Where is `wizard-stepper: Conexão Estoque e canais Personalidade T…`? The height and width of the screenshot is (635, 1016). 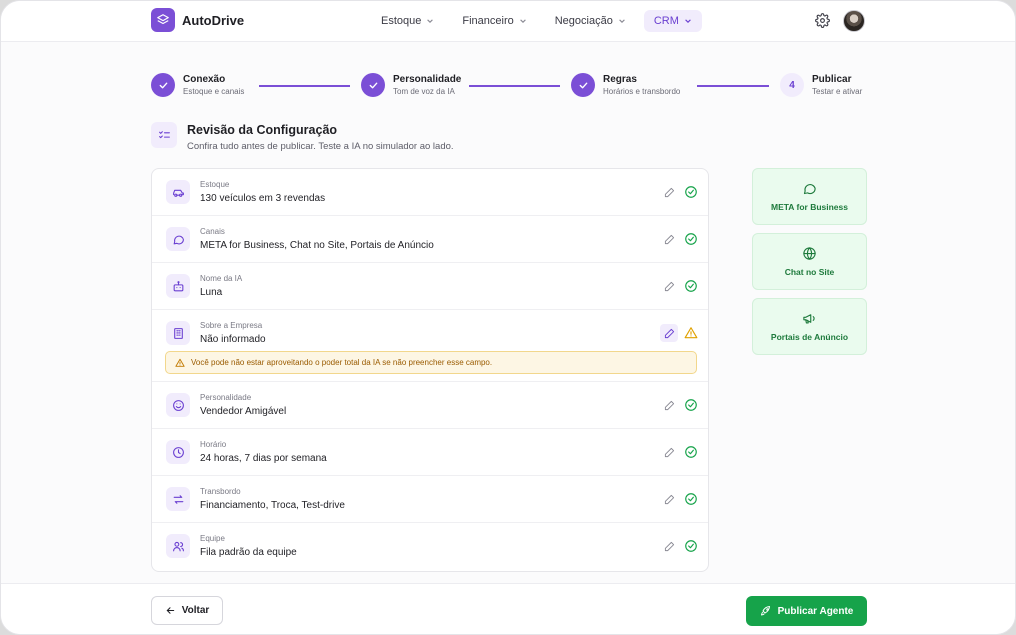 wizard-stepper: Conexão Estoque e canais Personalidade T… is located at coordinates (509, 87).